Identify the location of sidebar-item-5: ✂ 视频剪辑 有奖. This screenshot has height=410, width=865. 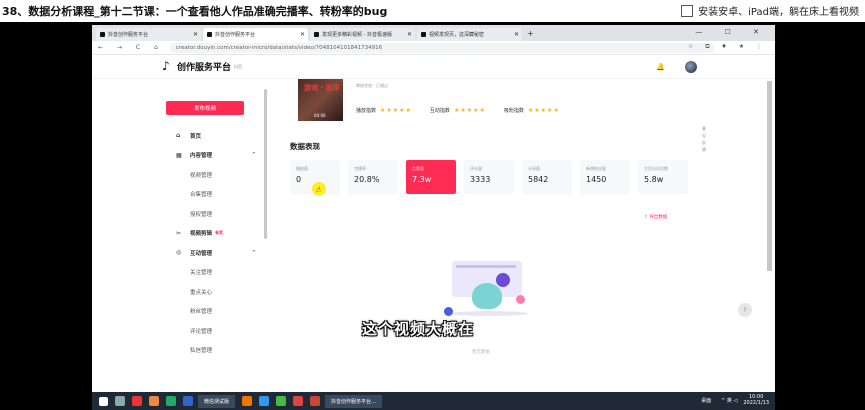
(216, 234).